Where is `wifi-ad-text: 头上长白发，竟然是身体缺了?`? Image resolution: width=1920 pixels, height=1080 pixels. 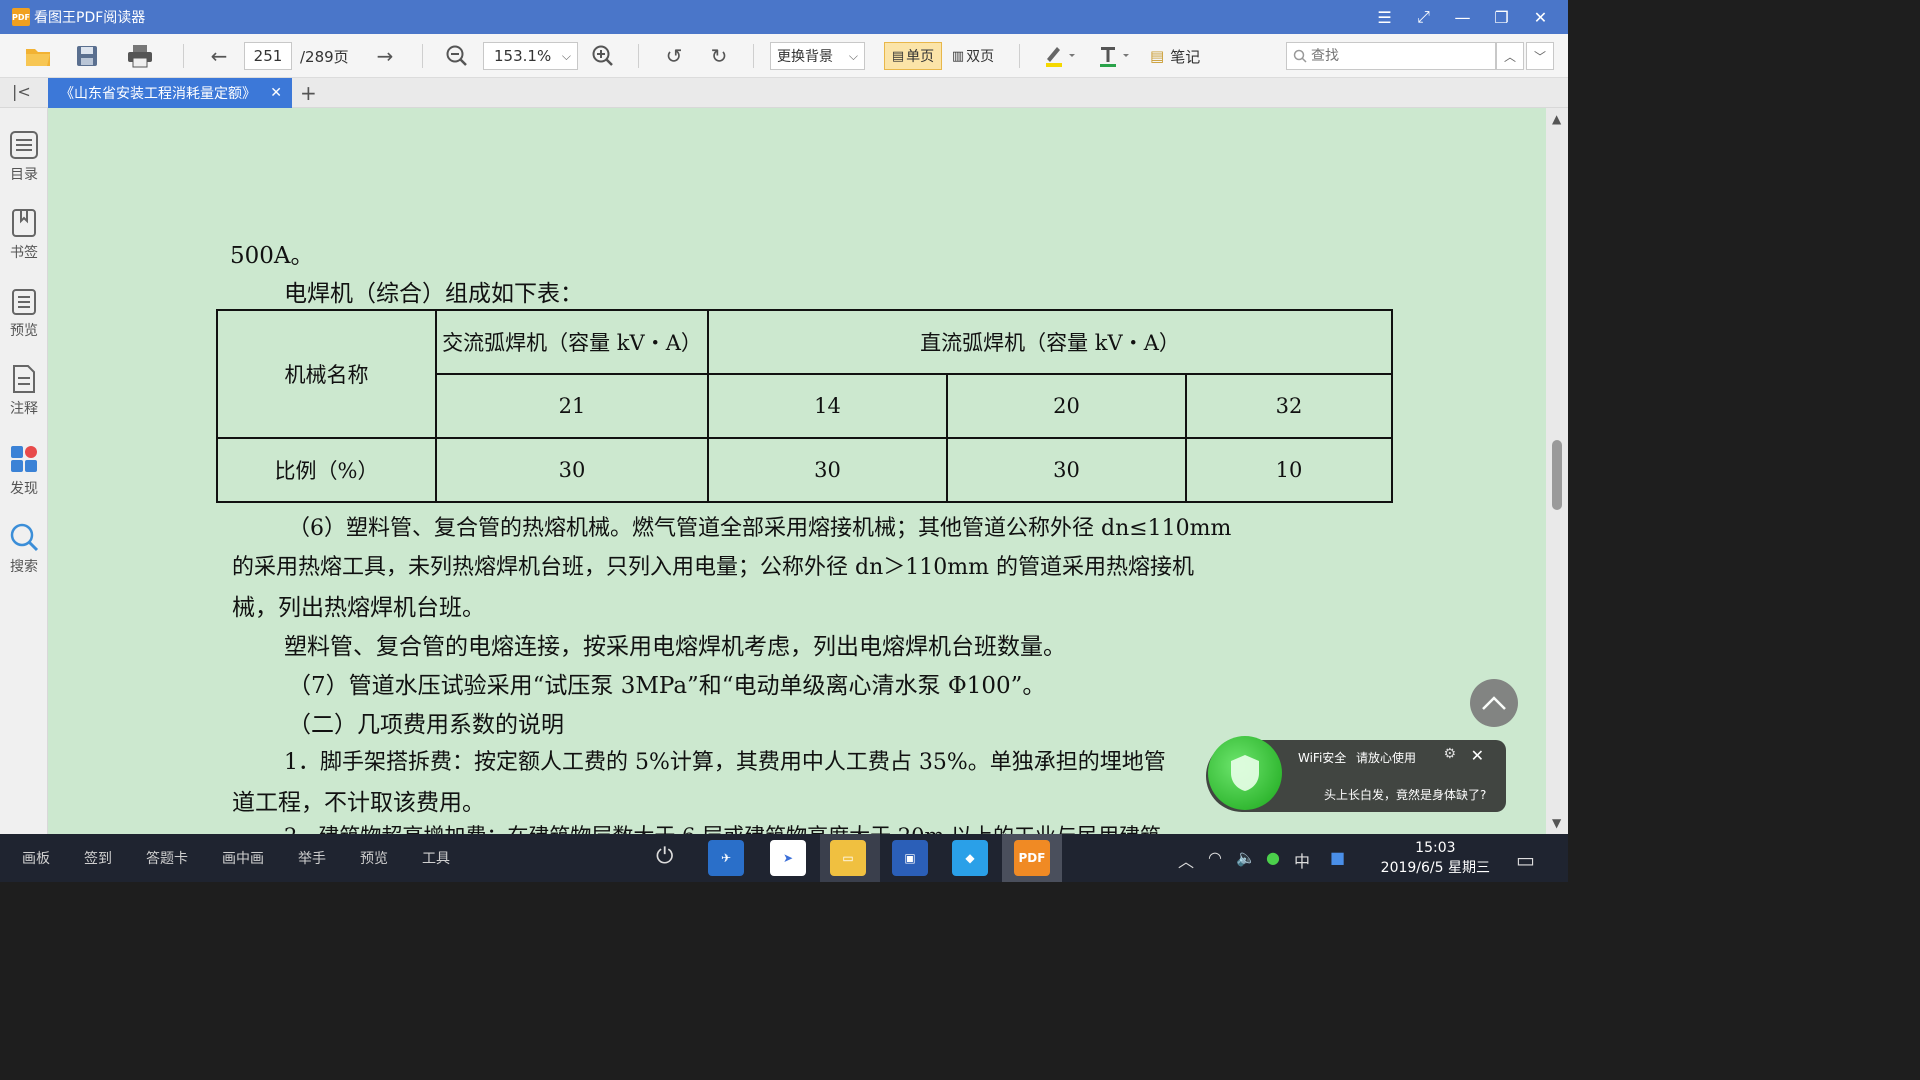 wifi-ad-text: 头上长白发，竟然是身体缺了? is located at coordinates (1405, 794).